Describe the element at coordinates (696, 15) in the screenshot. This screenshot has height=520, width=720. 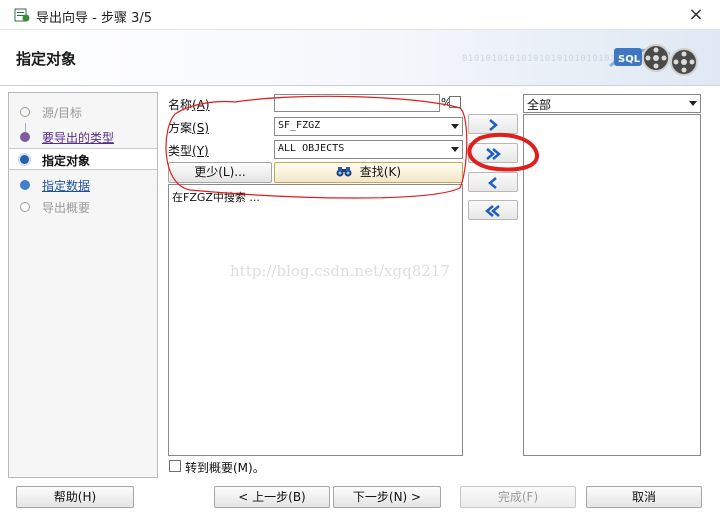
I see `close-icon: ×` at that location.